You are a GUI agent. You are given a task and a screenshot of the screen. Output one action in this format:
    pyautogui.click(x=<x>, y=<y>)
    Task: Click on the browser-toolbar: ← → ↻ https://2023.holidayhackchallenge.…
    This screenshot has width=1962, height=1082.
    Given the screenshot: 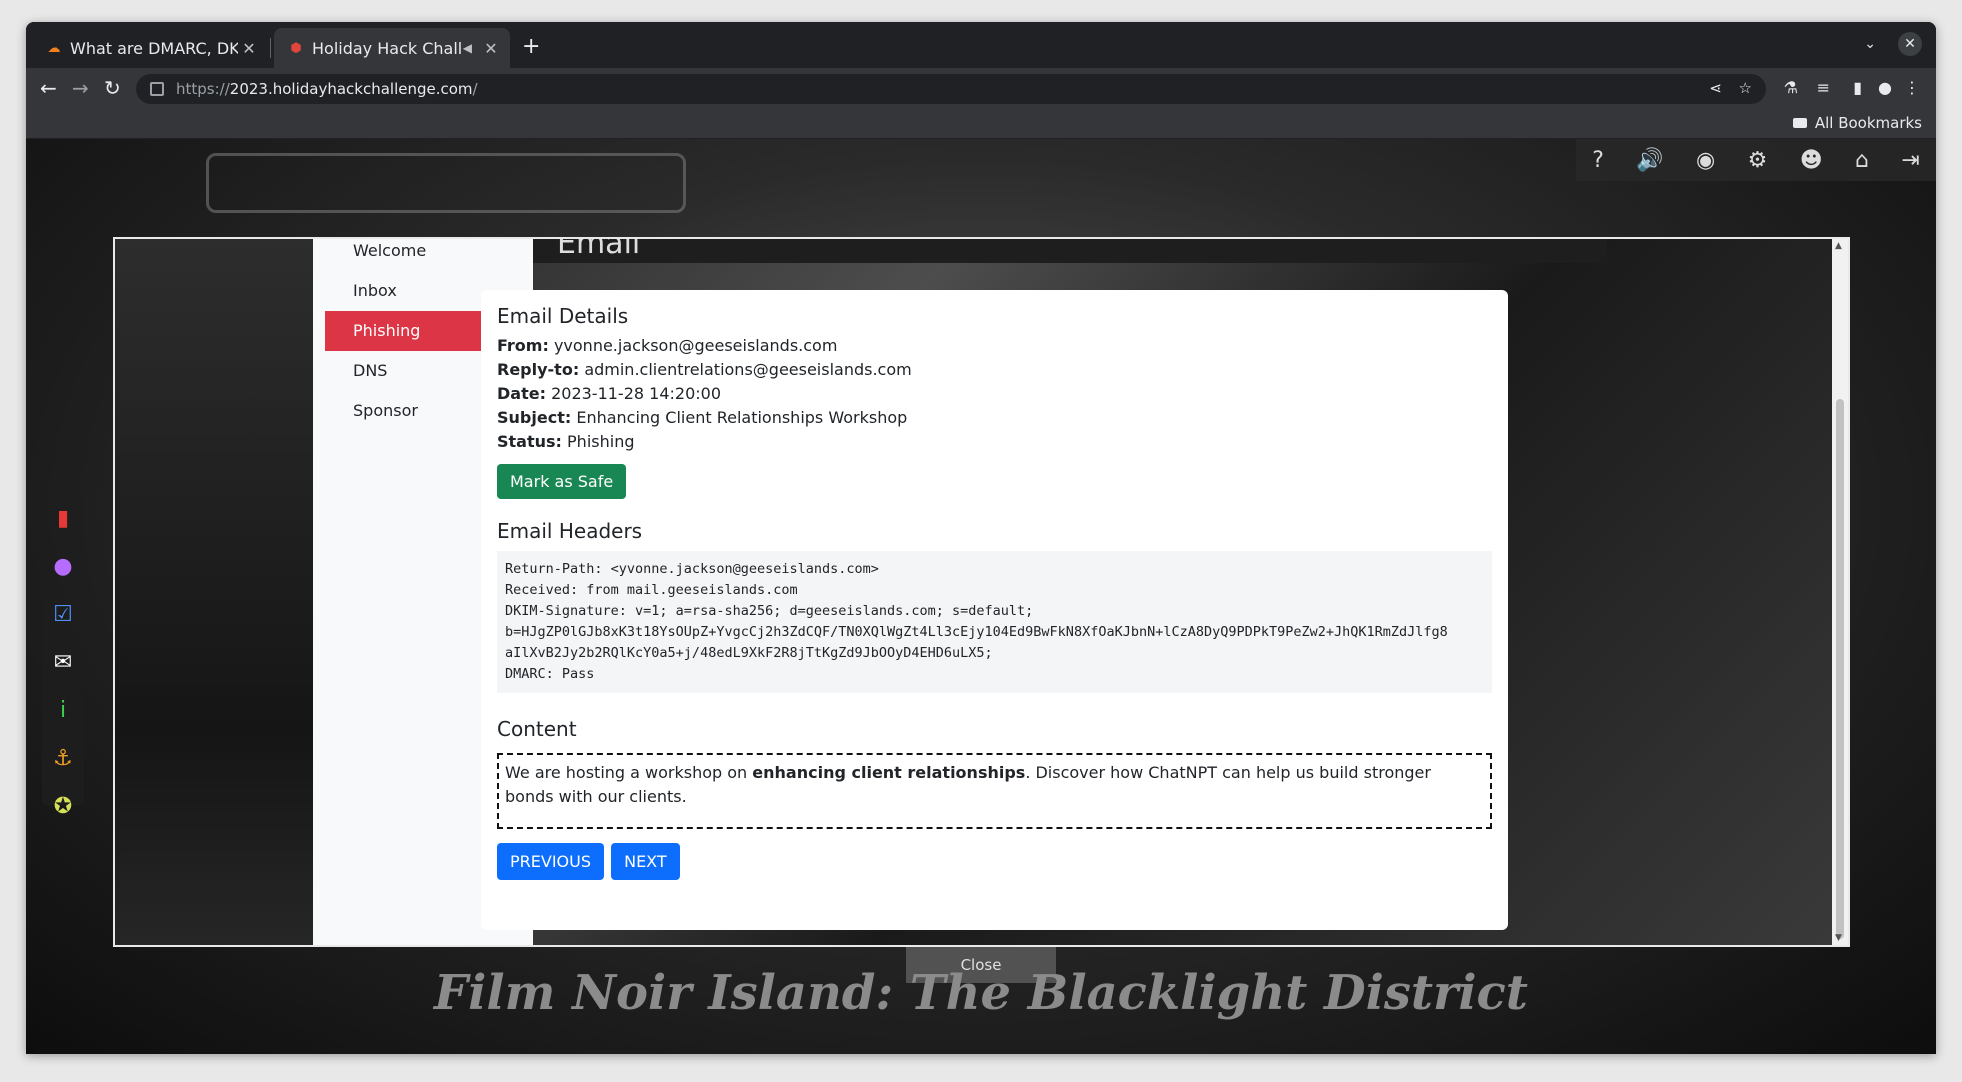 What is the action you would take?
    pyautogui.click(x=981, y=88)
    